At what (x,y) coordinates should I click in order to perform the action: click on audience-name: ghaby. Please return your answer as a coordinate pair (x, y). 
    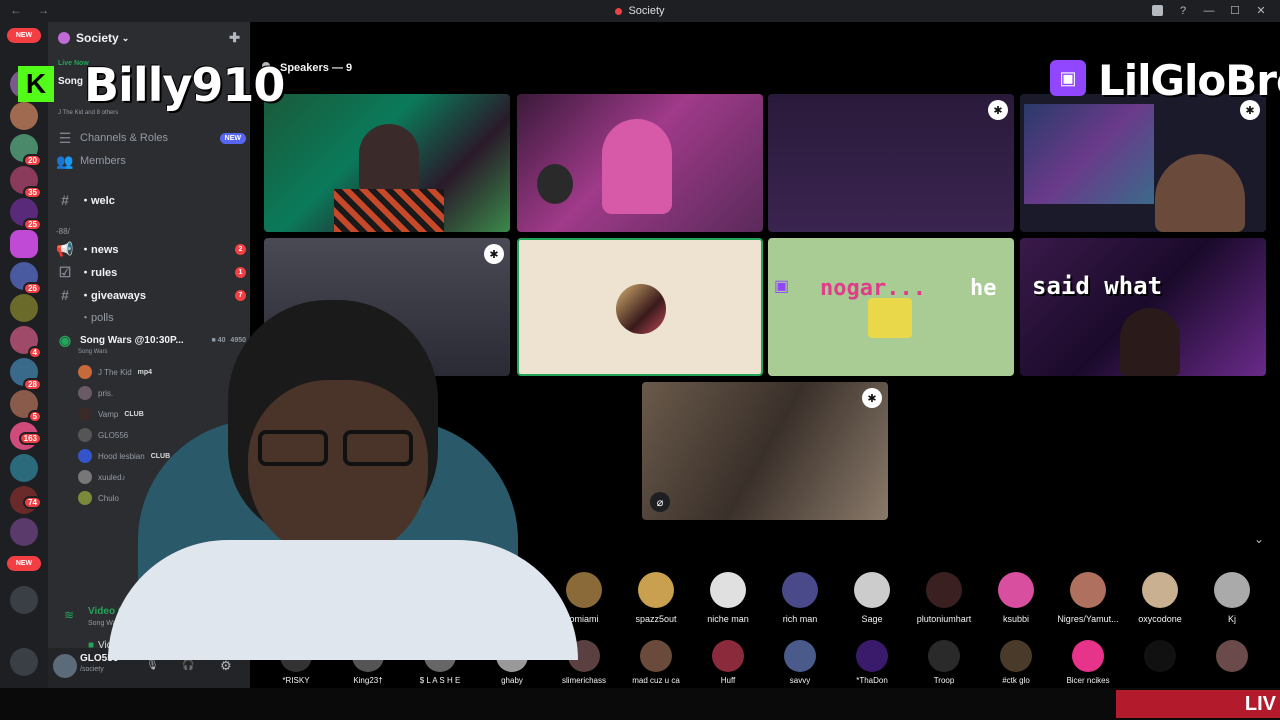
    Looking at the image, I should click on (512, 680).